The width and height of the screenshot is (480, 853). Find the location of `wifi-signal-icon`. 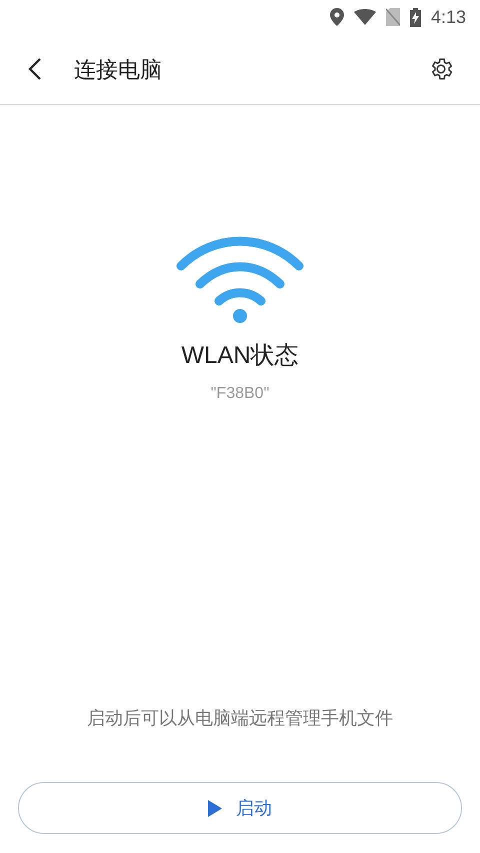

wifi-signal-icon is located at coordinates (365, 17).